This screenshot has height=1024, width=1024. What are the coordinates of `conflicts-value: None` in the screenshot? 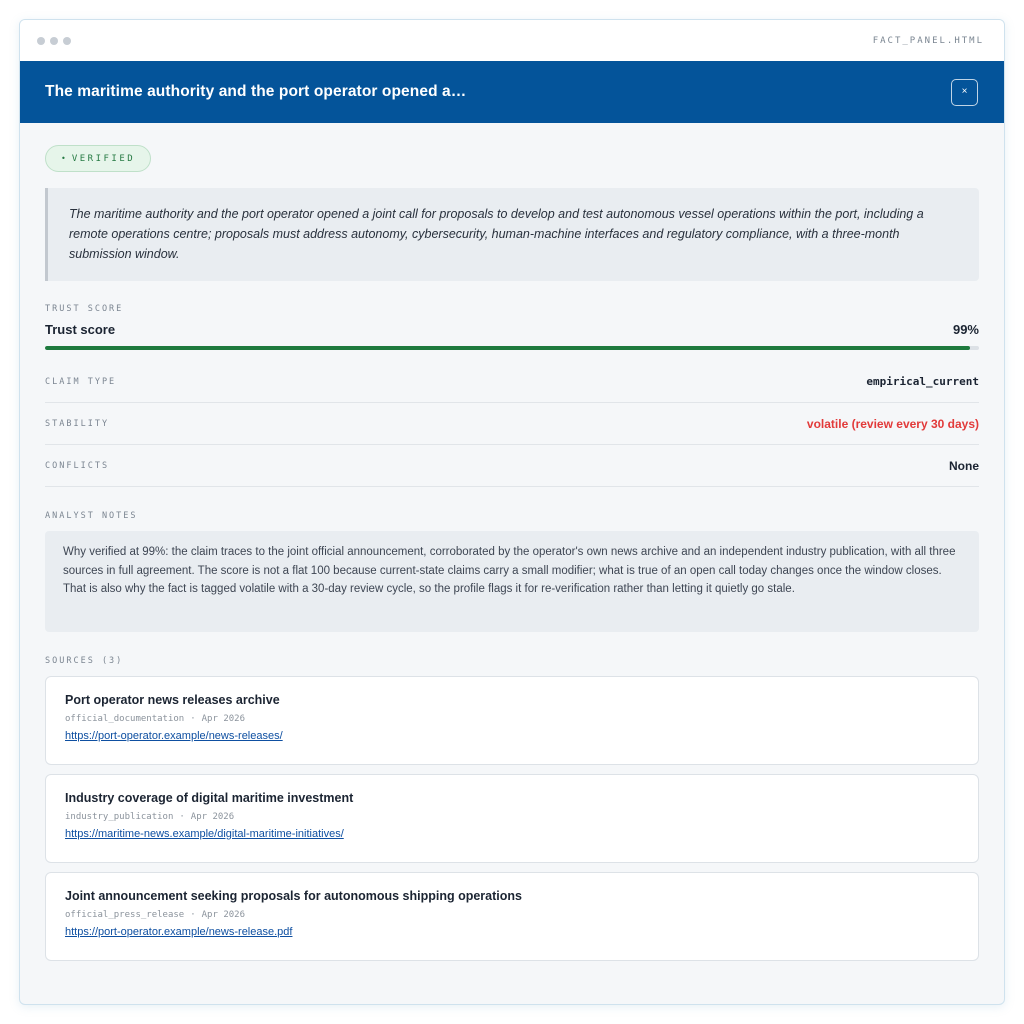 It's located at (964, 465).